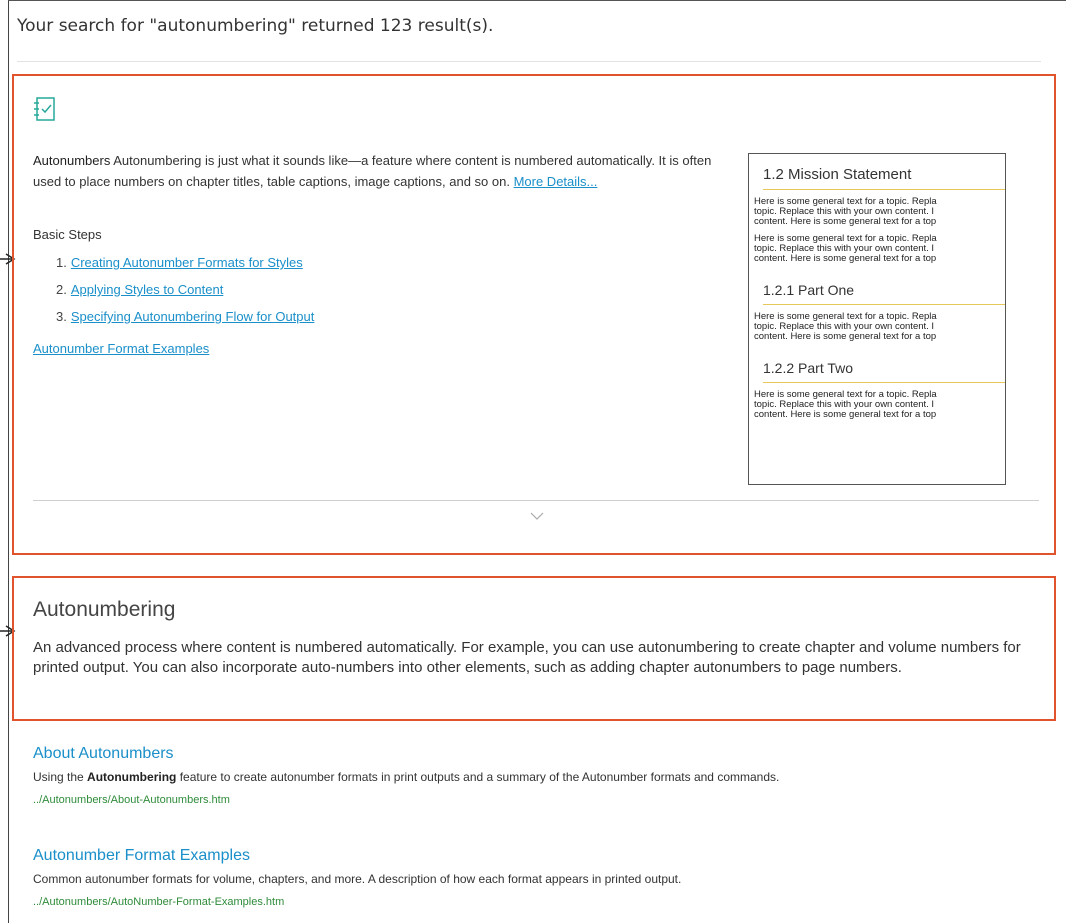  Describe the element at coordinates (193, 316) in the screenshot. I see `step-link-specifying-flow: Specifying Autonumbering Flow for Output` at that location.